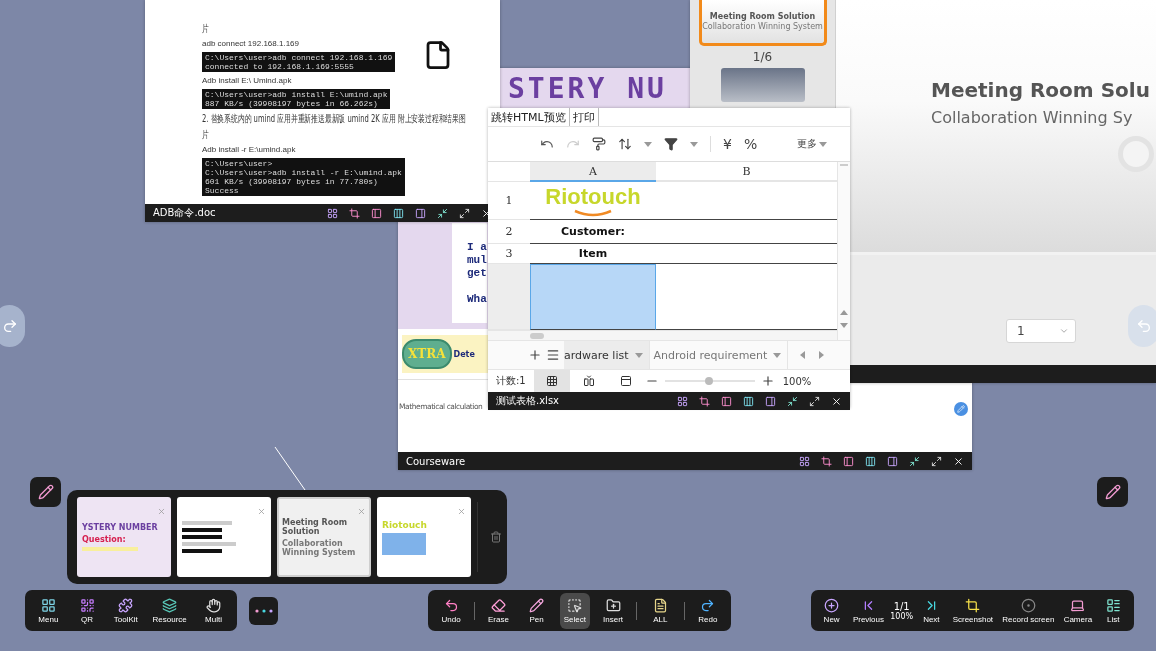  I want to click on extra-badge: XTRA, so click(427, 354).